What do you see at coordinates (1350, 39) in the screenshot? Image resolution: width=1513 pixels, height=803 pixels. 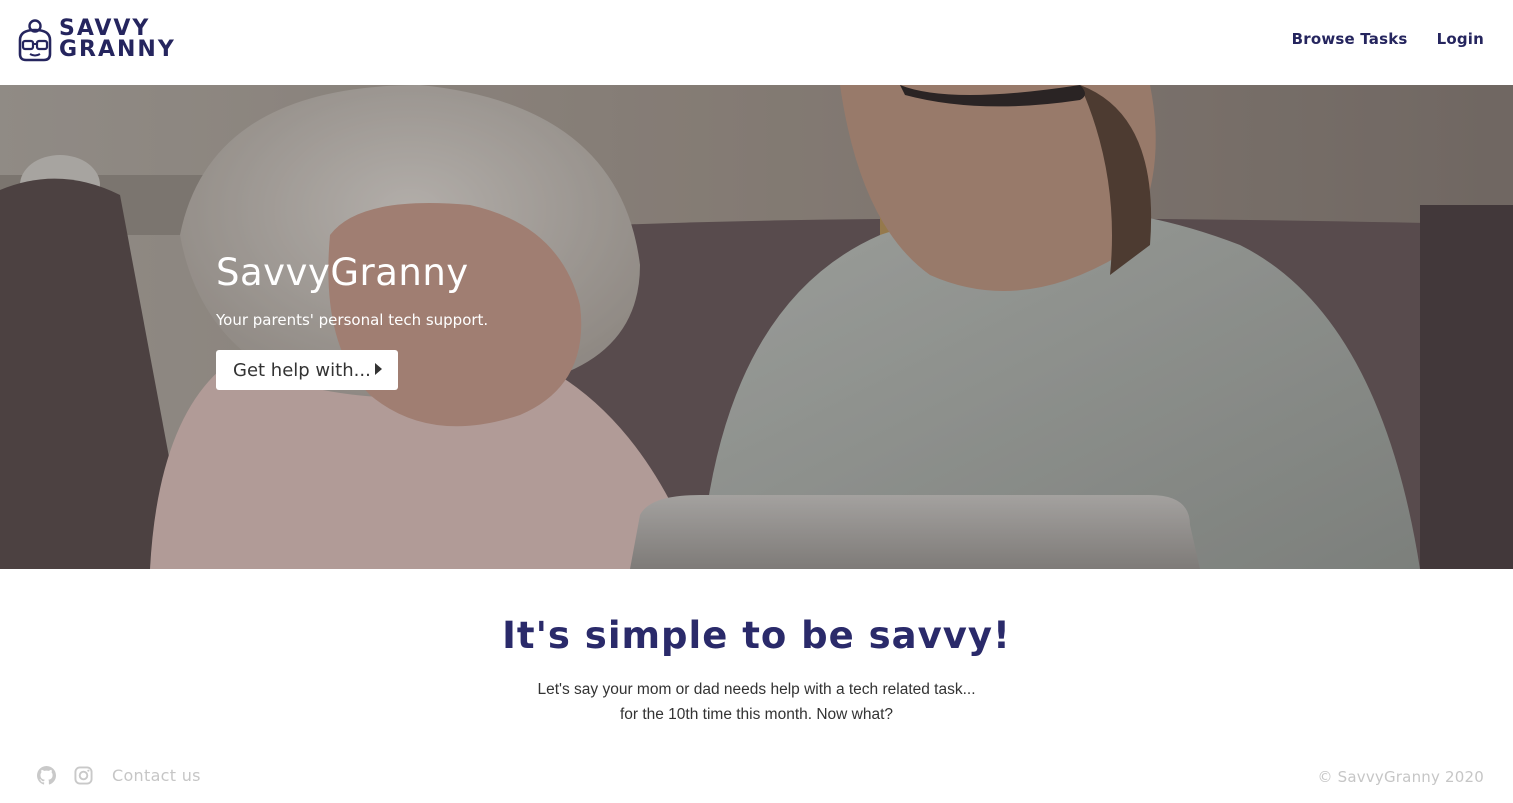 I see `nav-browse-tasks-link: Browse Tasks` at bounding box center [1350, 39].